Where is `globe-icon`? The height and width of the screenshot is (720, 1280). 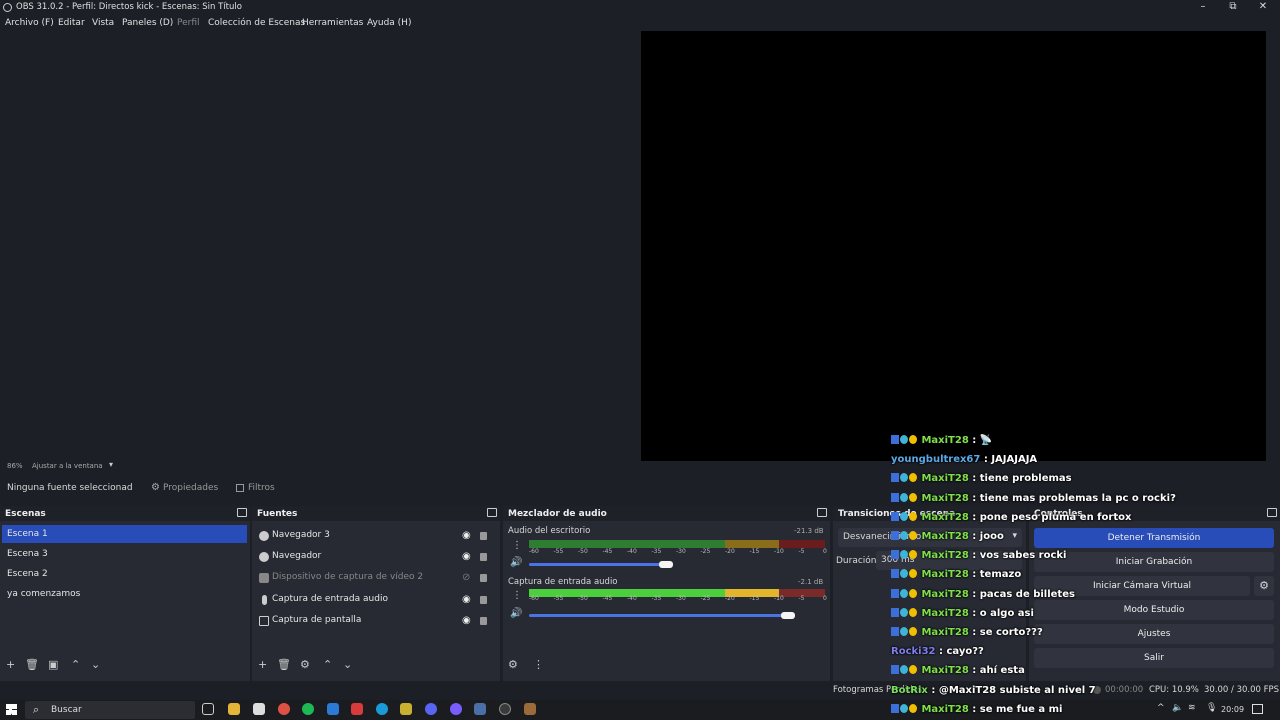
globe-icon is located at coordinates (264, 536).